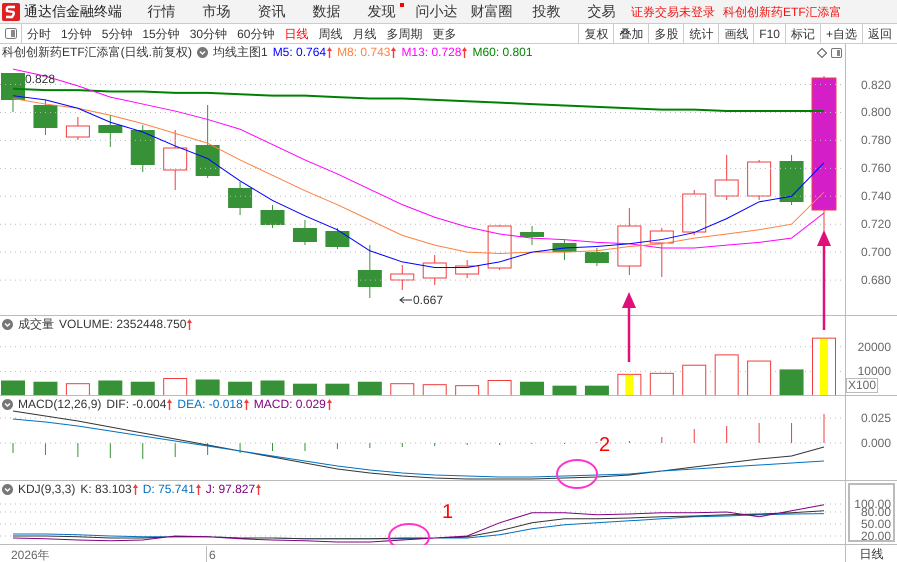  Describe the element at coordinates (364, 33) in the screenshot. I see `period-tab: 月线` at that location.